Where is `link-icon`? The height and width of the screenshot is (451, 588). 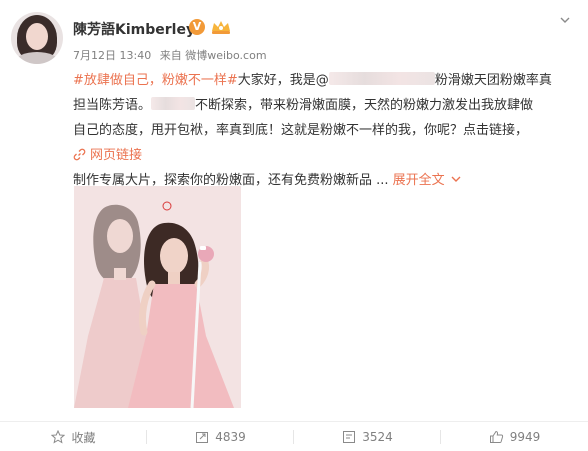
link-icon is located at coordinates (79, 154).